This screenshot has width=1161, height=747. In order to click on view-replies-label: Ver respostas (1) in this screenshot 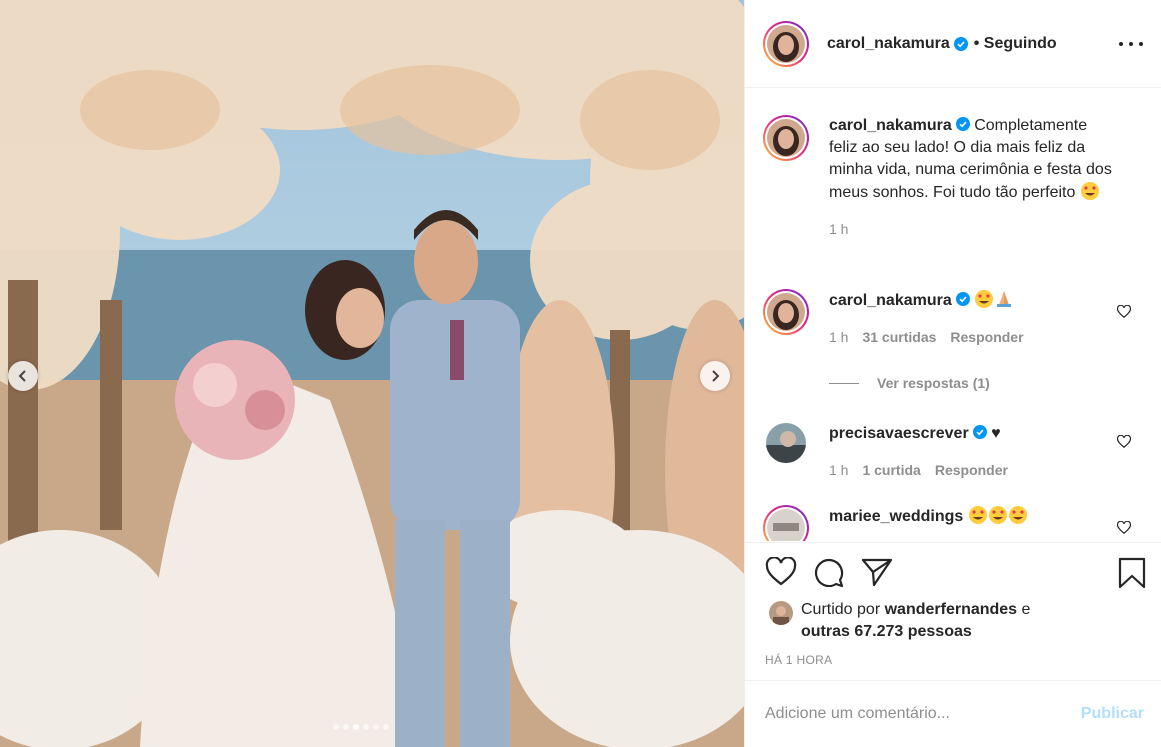, I will do `click(933, 383)`.